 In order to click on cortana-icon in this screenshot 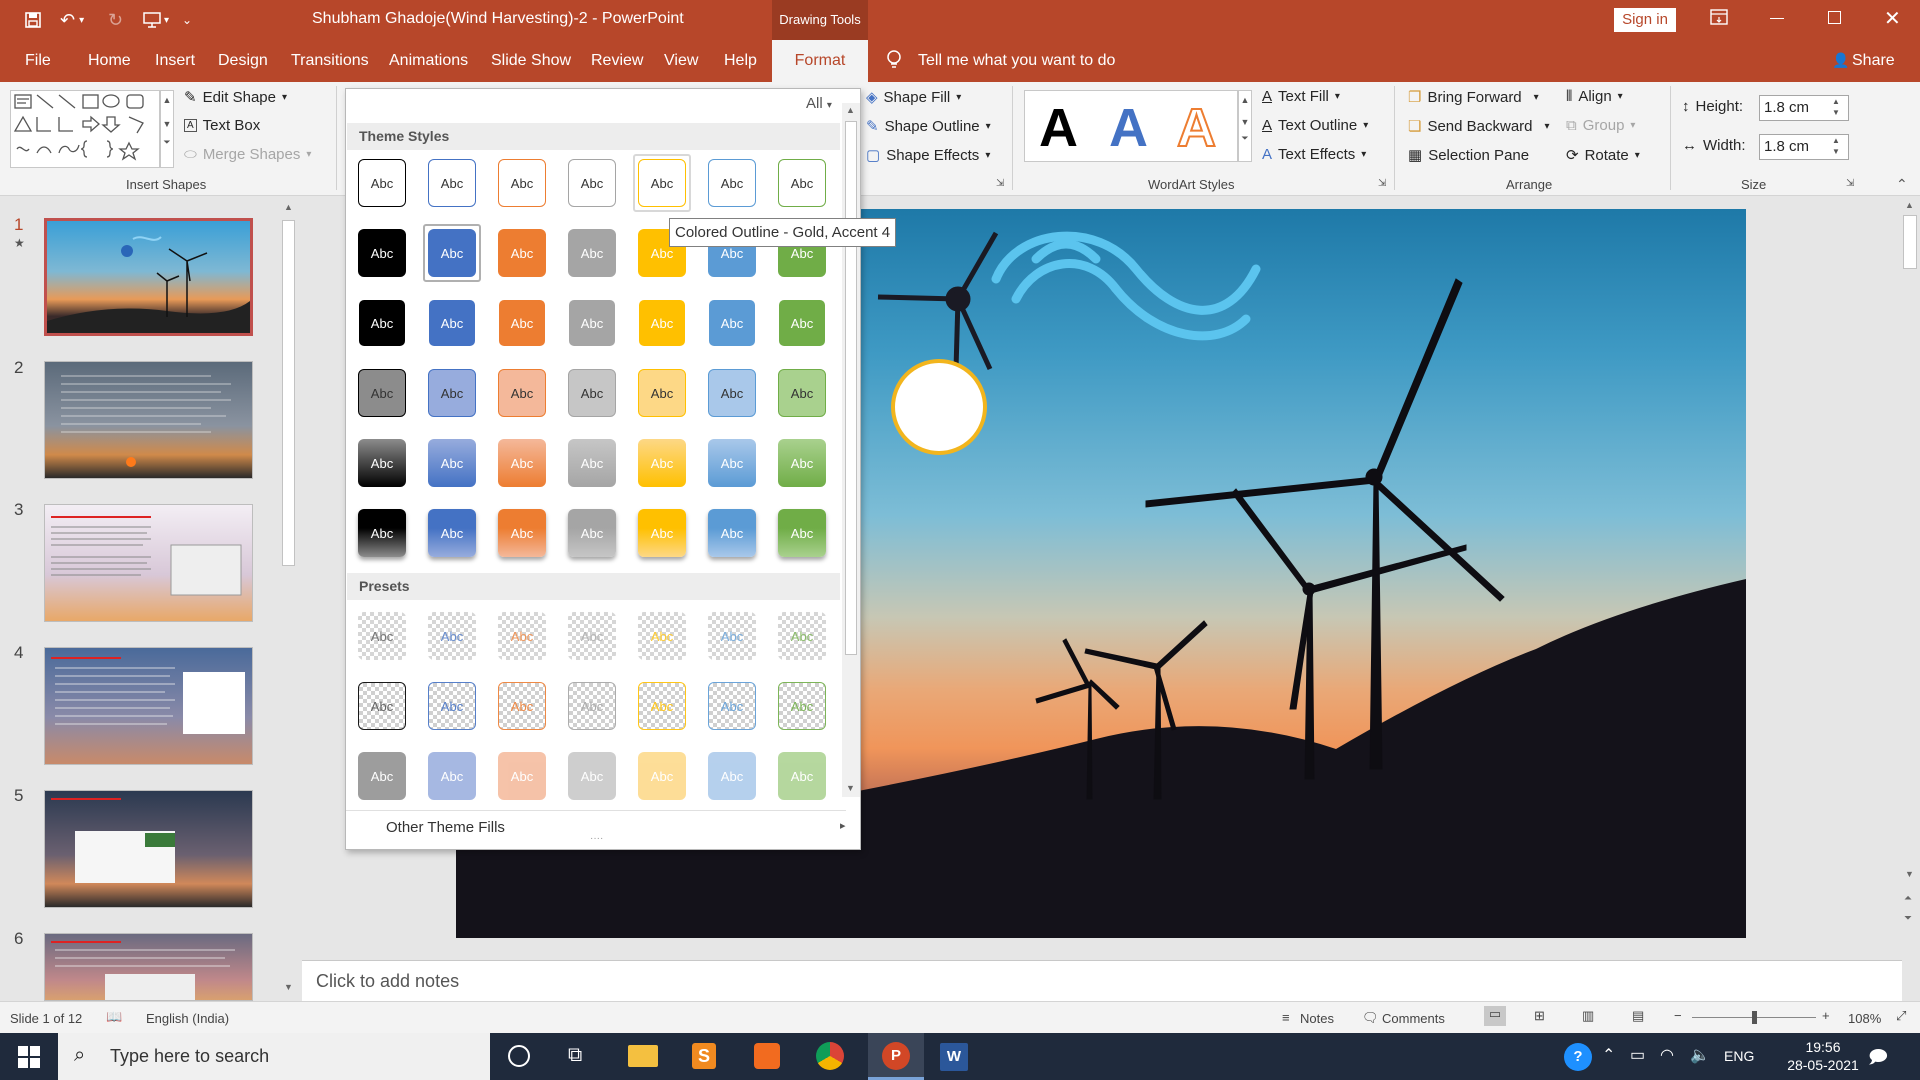, I will do `click(519, 1056)`.